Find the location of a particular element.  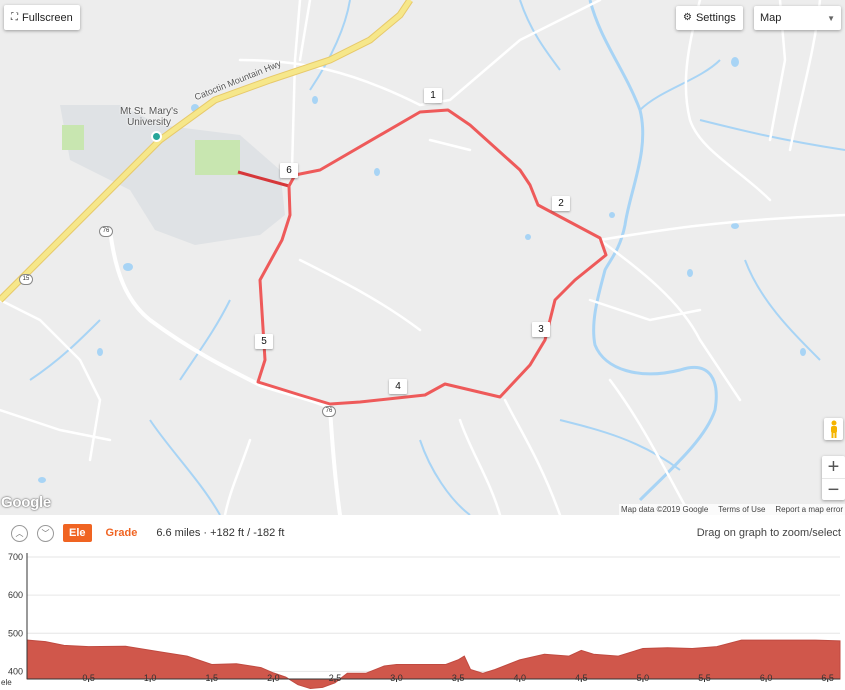

x-tick-label: 4.0 is located at coordinates (519, 678).